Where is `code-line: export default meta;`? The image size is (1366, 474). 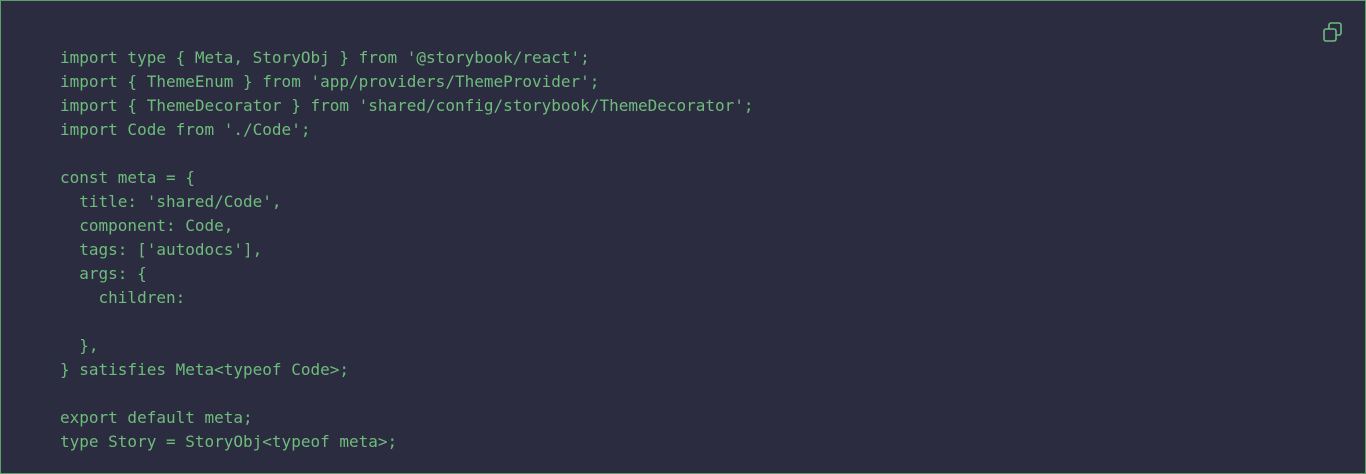 code-line: export default meta; is located at coordinates (156, 417).